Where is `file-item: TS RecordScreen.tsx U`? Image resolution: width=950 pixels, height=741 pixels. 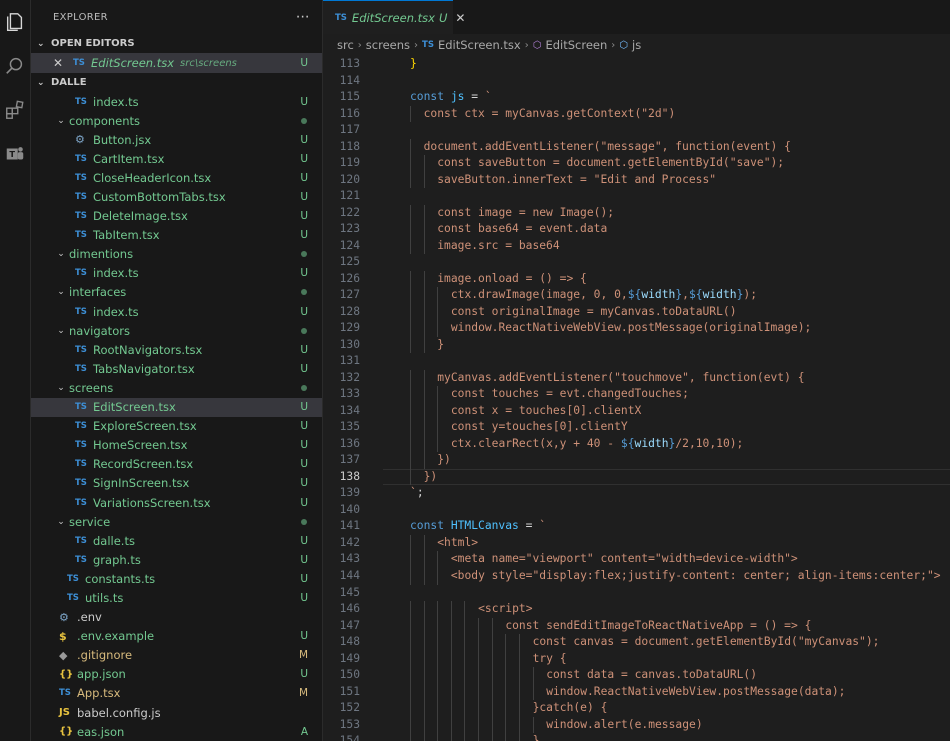
file-item: TS RecordScreen.tsx U is located at coordinates (176, 464).